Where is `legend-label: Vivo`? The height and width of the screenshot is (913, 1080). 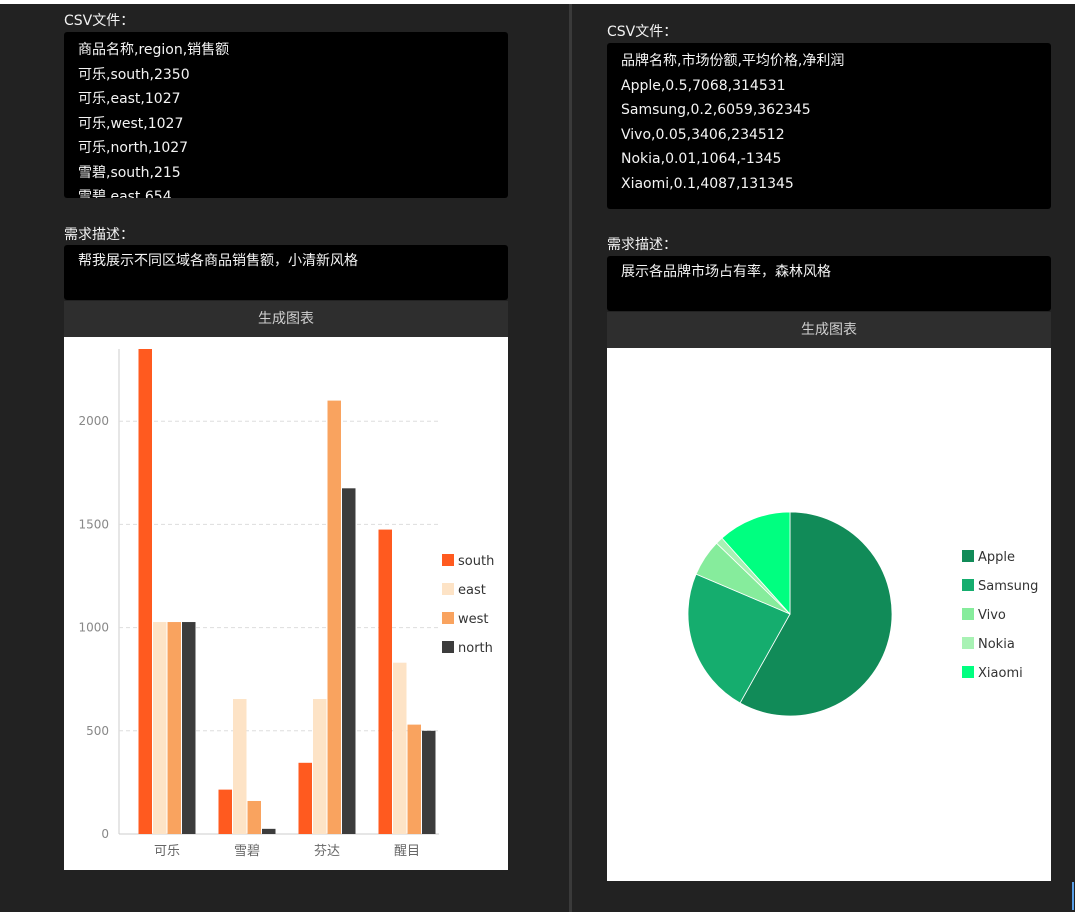
legend-label: Vivo is located at coordinates (992, 615).